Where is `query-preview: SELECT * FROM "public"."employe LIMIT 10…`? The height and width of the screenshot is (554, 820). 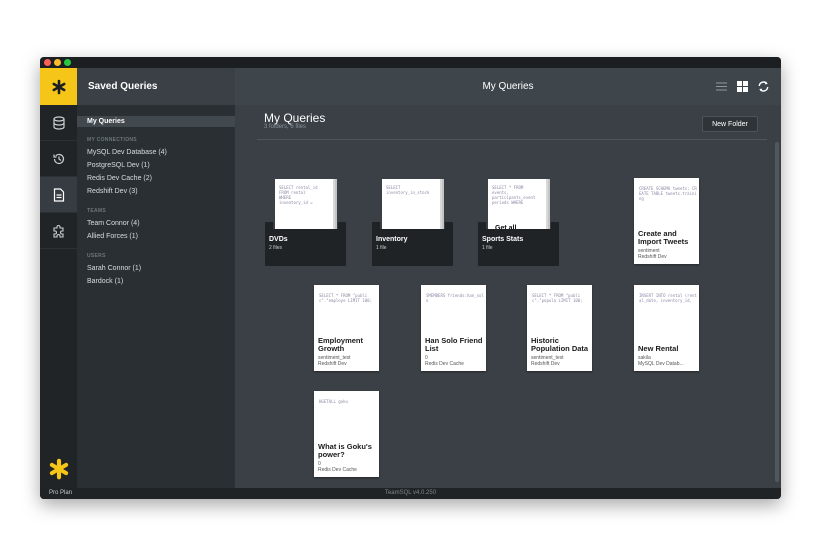
query-preview: SELECT * FROM "public"."employe LIMIT 10… is located at coordinates (345, 298).